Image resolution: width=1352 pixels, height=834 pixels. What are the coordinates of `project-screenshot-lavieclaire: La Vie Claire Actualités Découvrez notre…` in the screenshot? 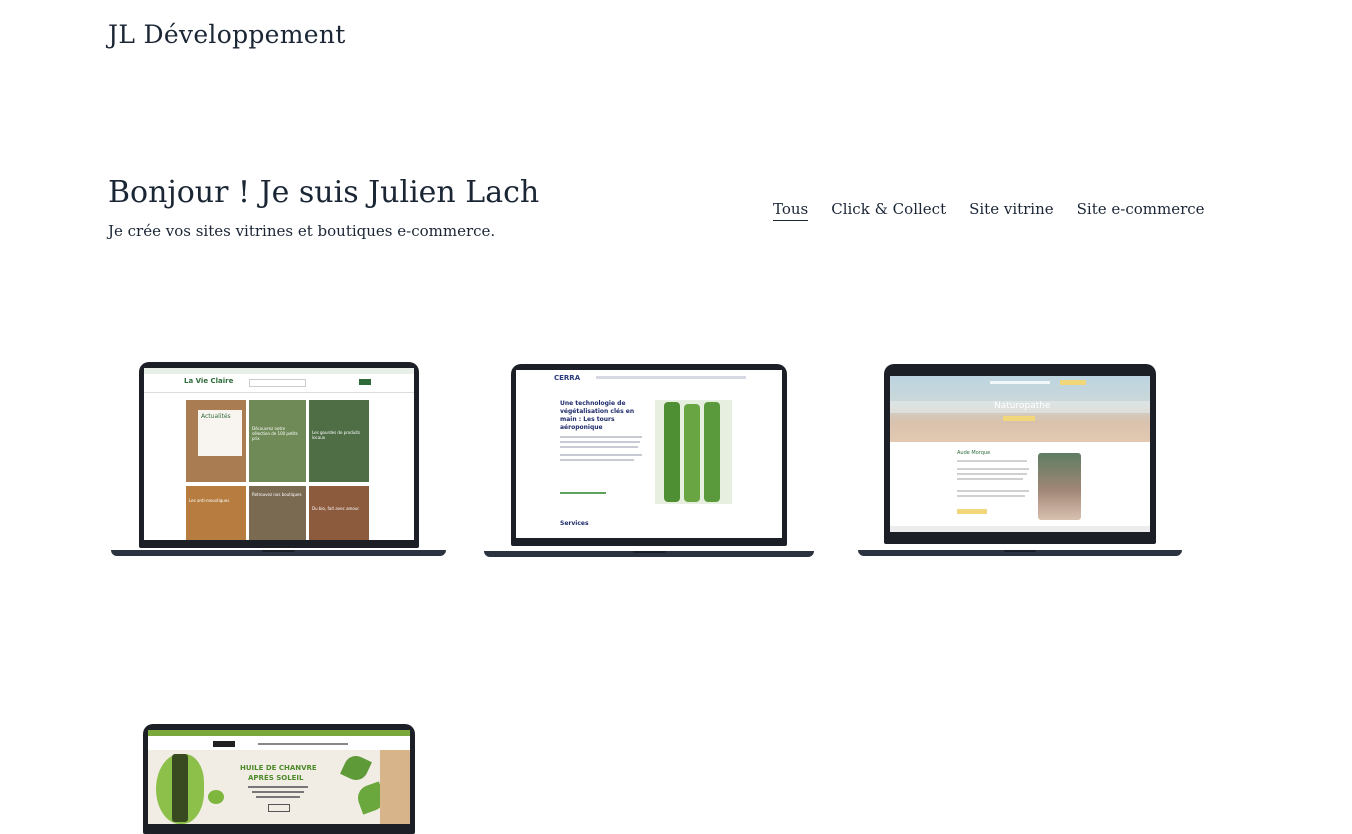 It's located at (279, 454).